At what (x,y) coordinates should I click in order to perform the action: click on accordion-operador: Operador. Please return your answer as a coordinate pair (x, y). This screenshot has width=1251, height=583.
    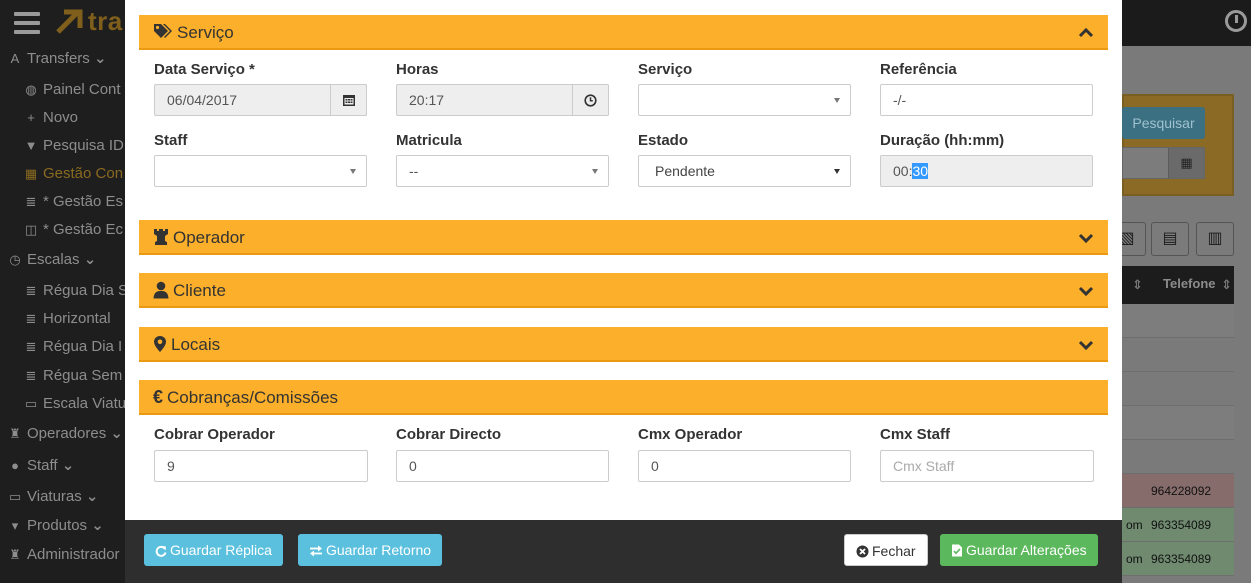
    Looking at the image, I should click on (623, 237).